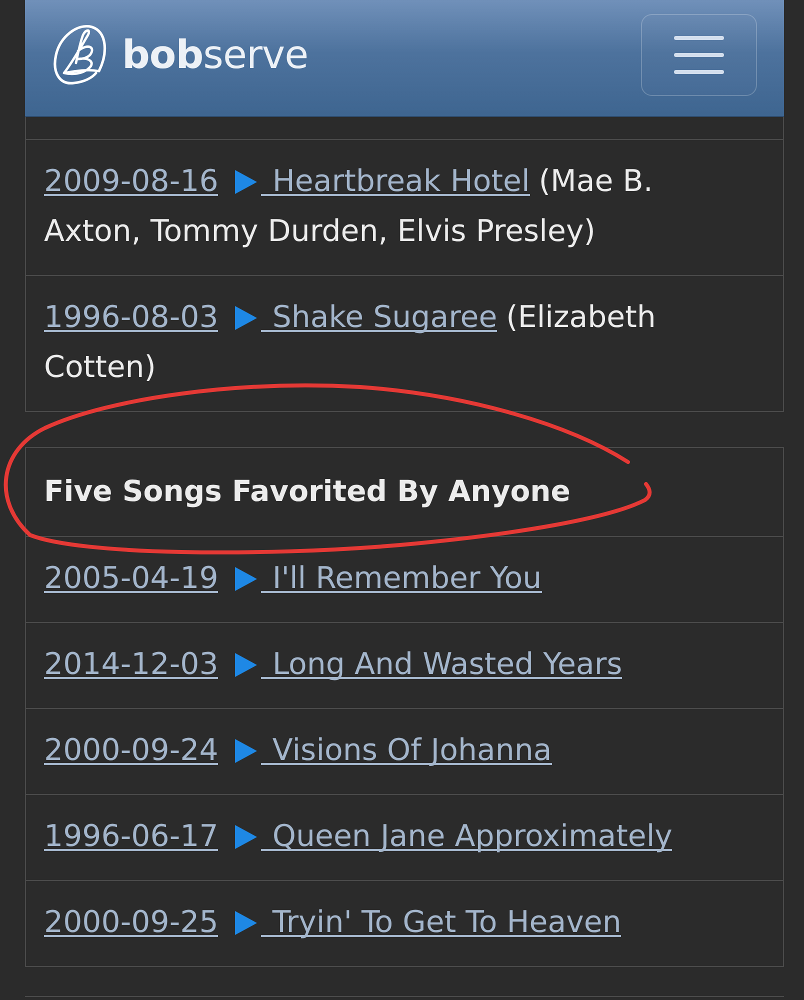 Image resolution: width=804 pixels, height=1000 pixels. What do you see at coordinates (349, 207) in the screenshot?
I see `song-entry: 2009-08-16 Heartbreak Hotel (Mae B. Axton, Tommy Durden, Elvis Presley)` at bounding box center [349, 207].